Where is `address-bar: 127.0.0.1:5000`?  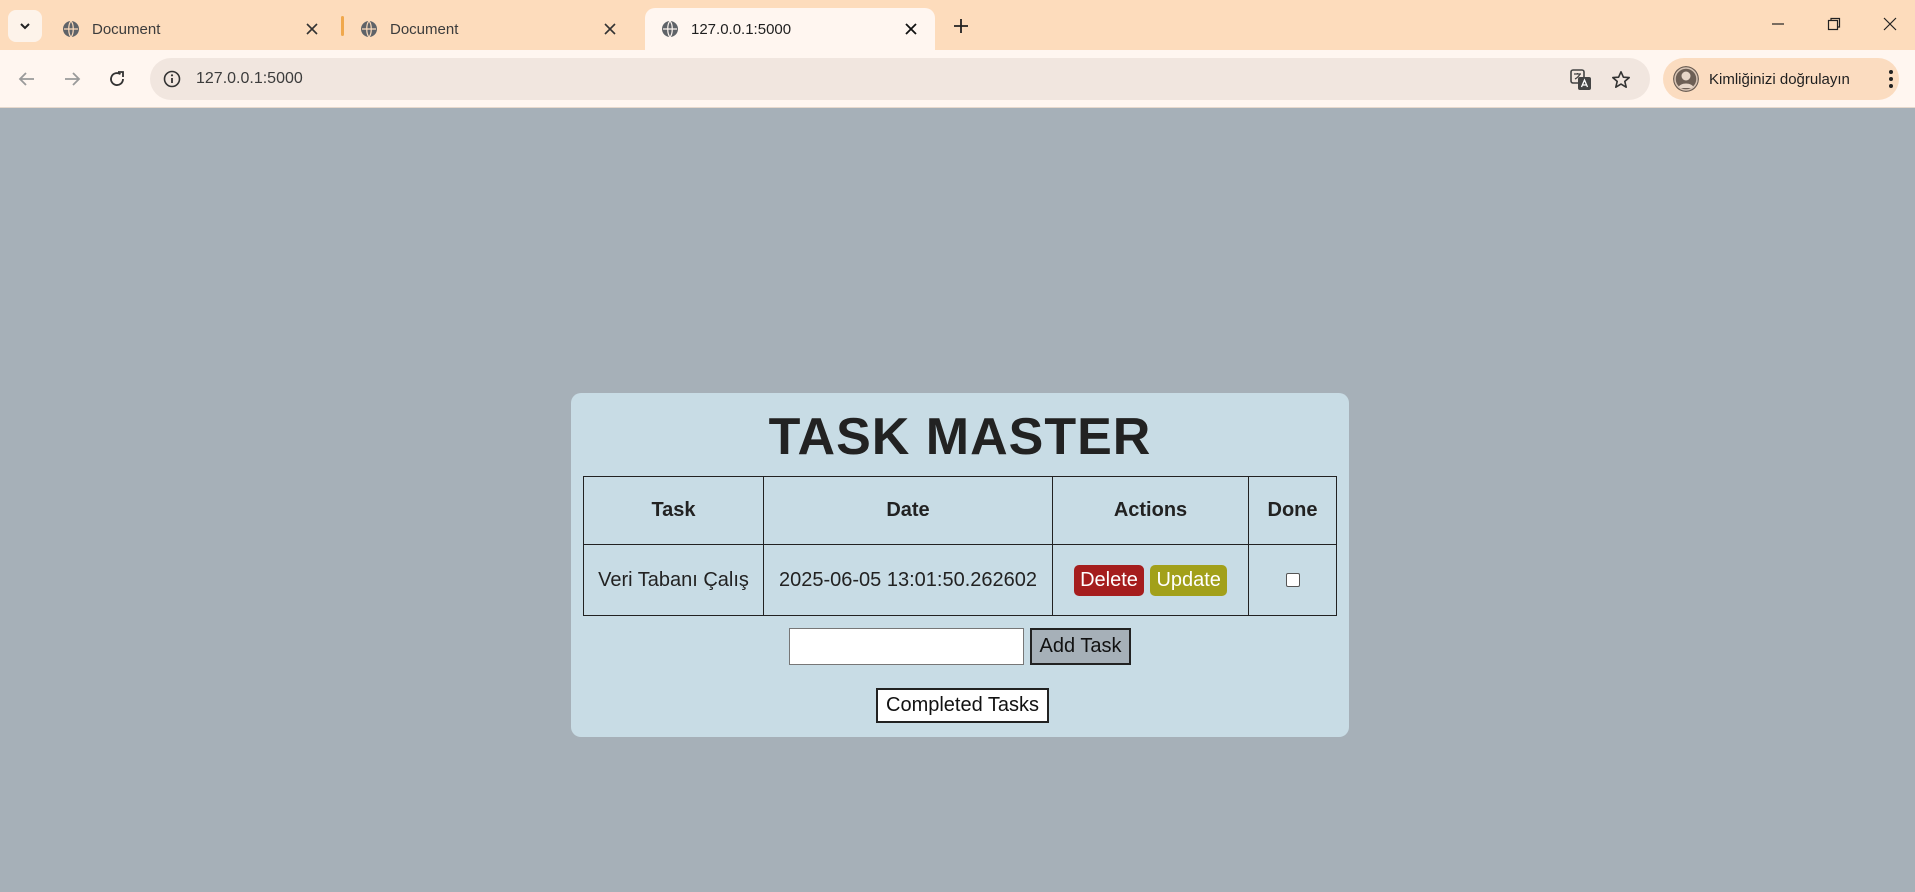 address-bar: 127.0.0.1:5000 is located at coordinates (900, 79).